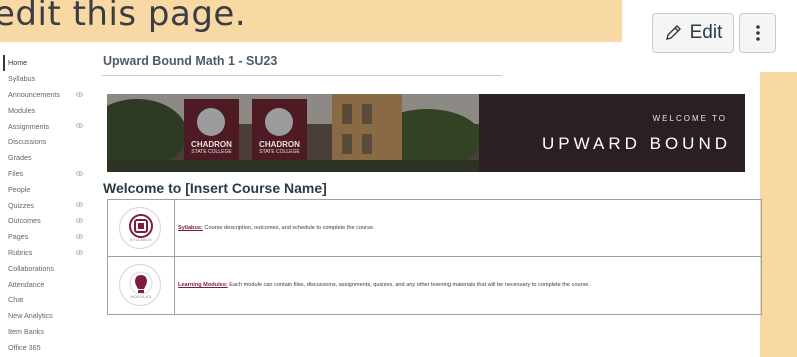 Image resolution: width=797 pixels, height=357 pixels. What do you see at coordinates (53, 110) in the screenshot?
I see `nav-item: Modules` at bounding box center [53, 110].